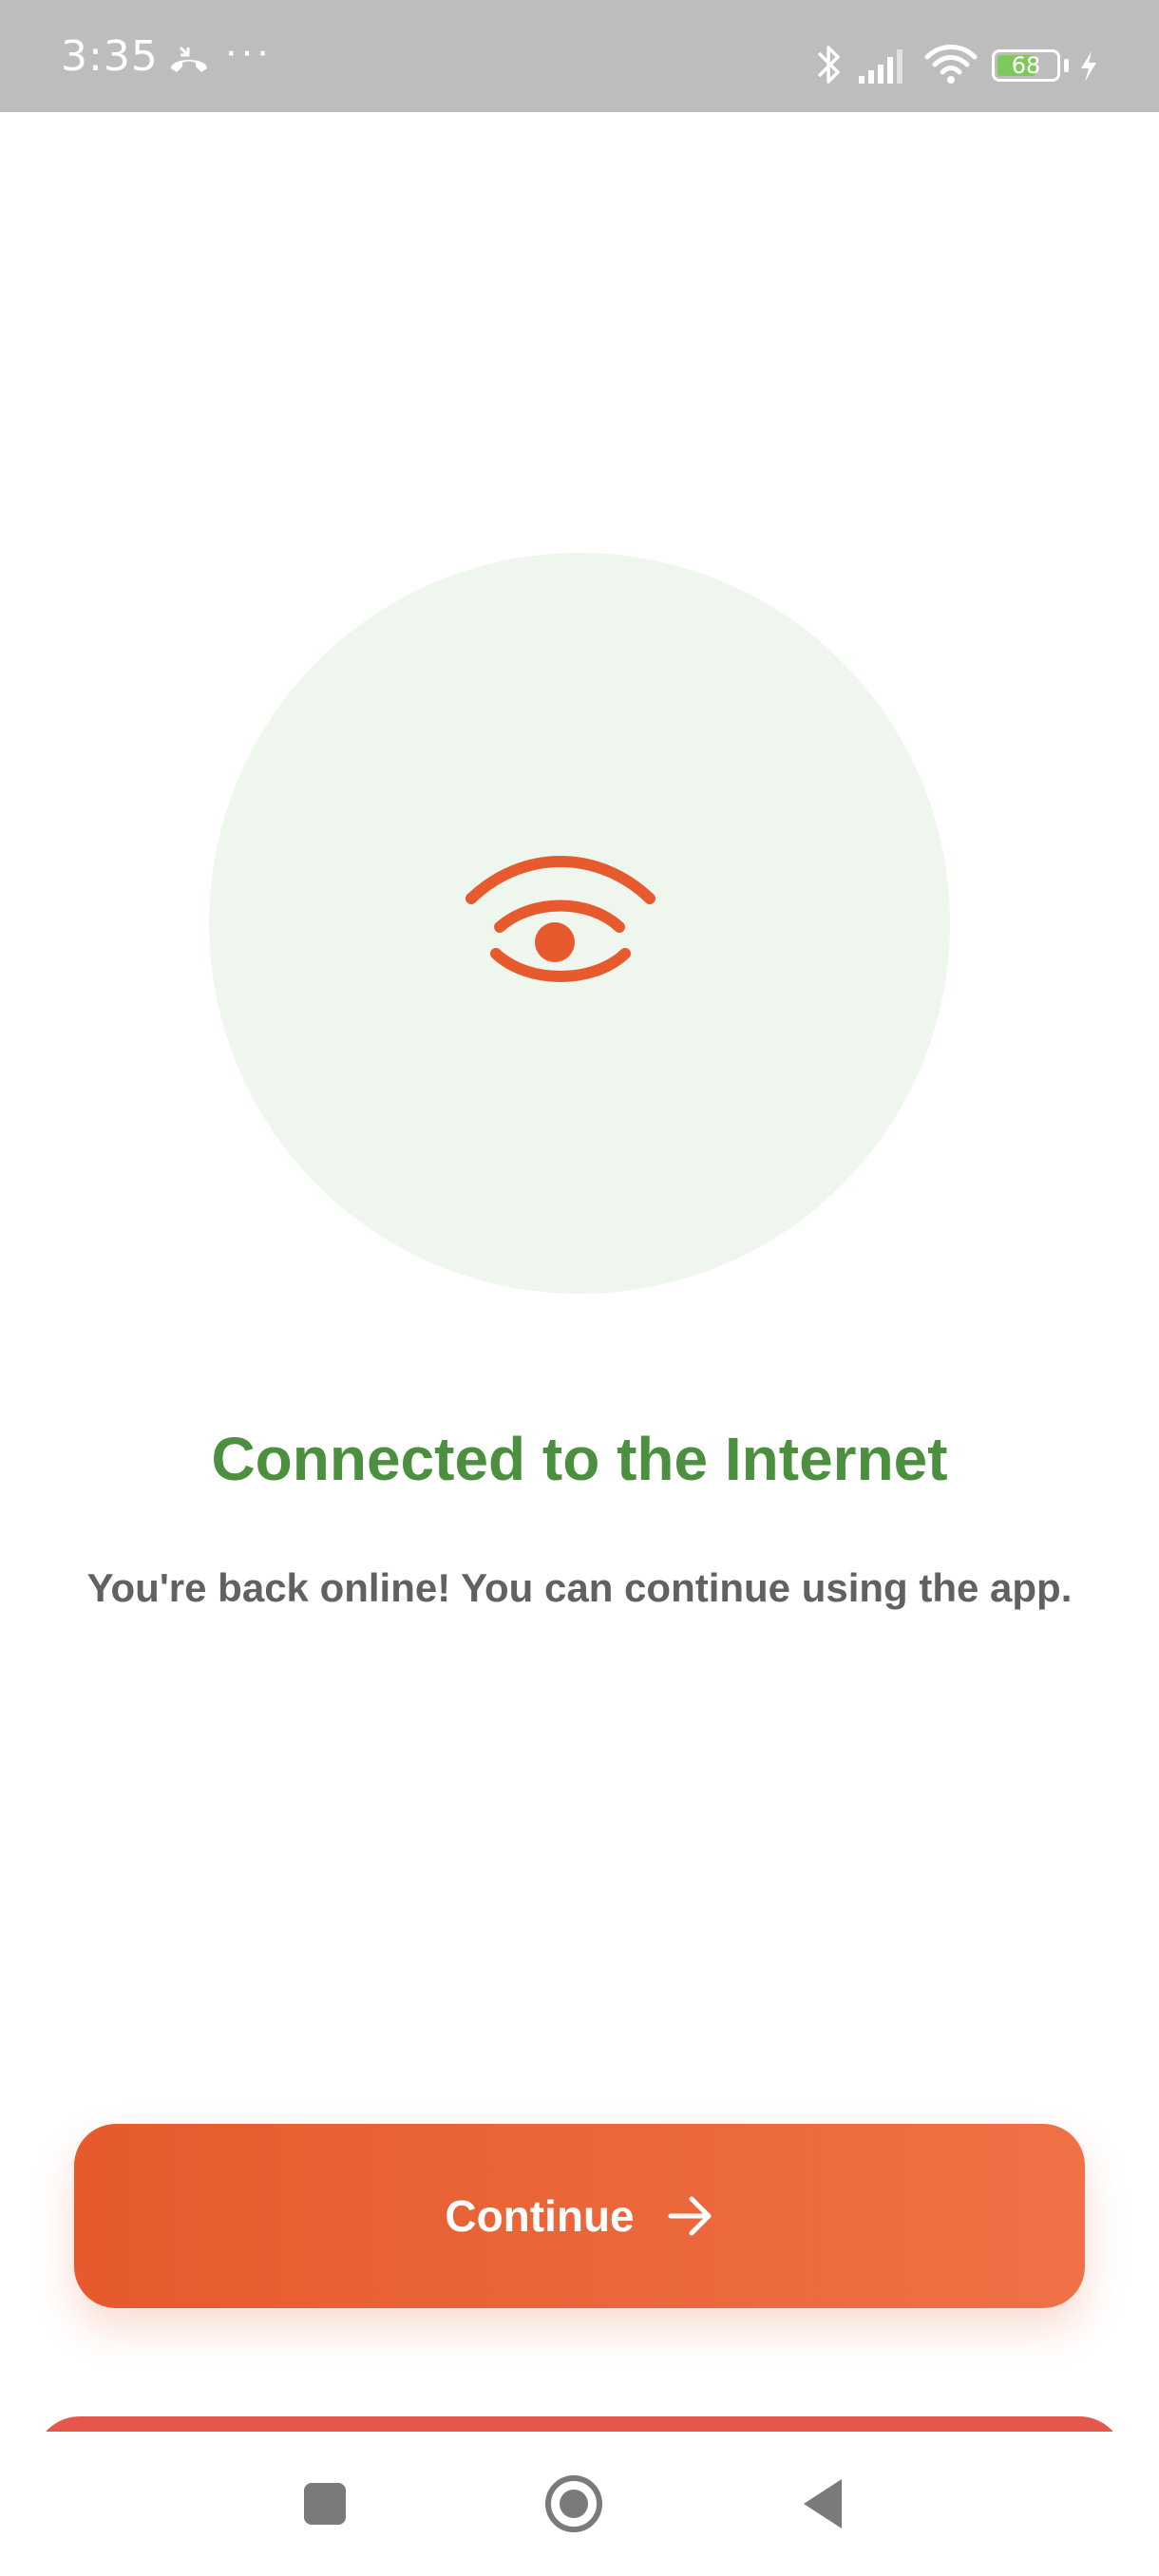 The height and width of the screenshot is (2576, 1159). I want to click on continue-button: Continue, so click(579, 2216).